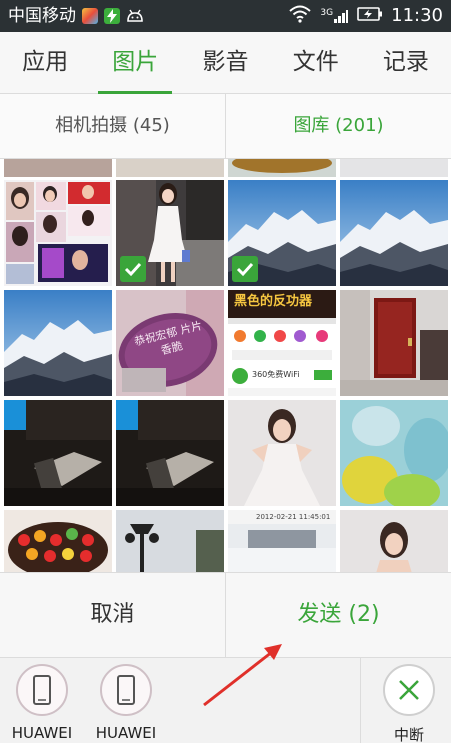 This screenshot has height=745, width=451. I want to click on action-bar: 取消 发送 (2), so click(225, 614).